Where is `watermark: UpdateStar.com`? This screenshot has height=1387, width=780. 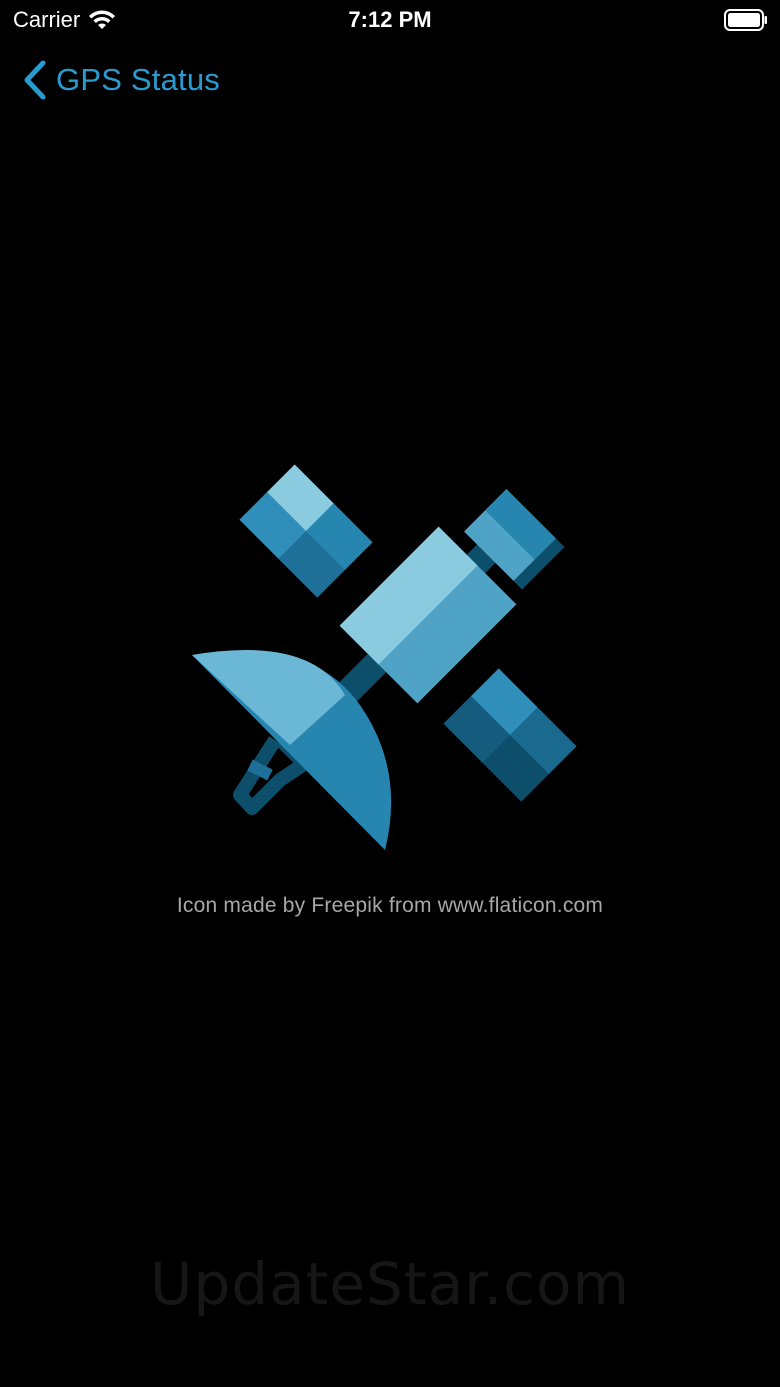
watermark: UpdateStar.com is located at coordinates (390, 1284).